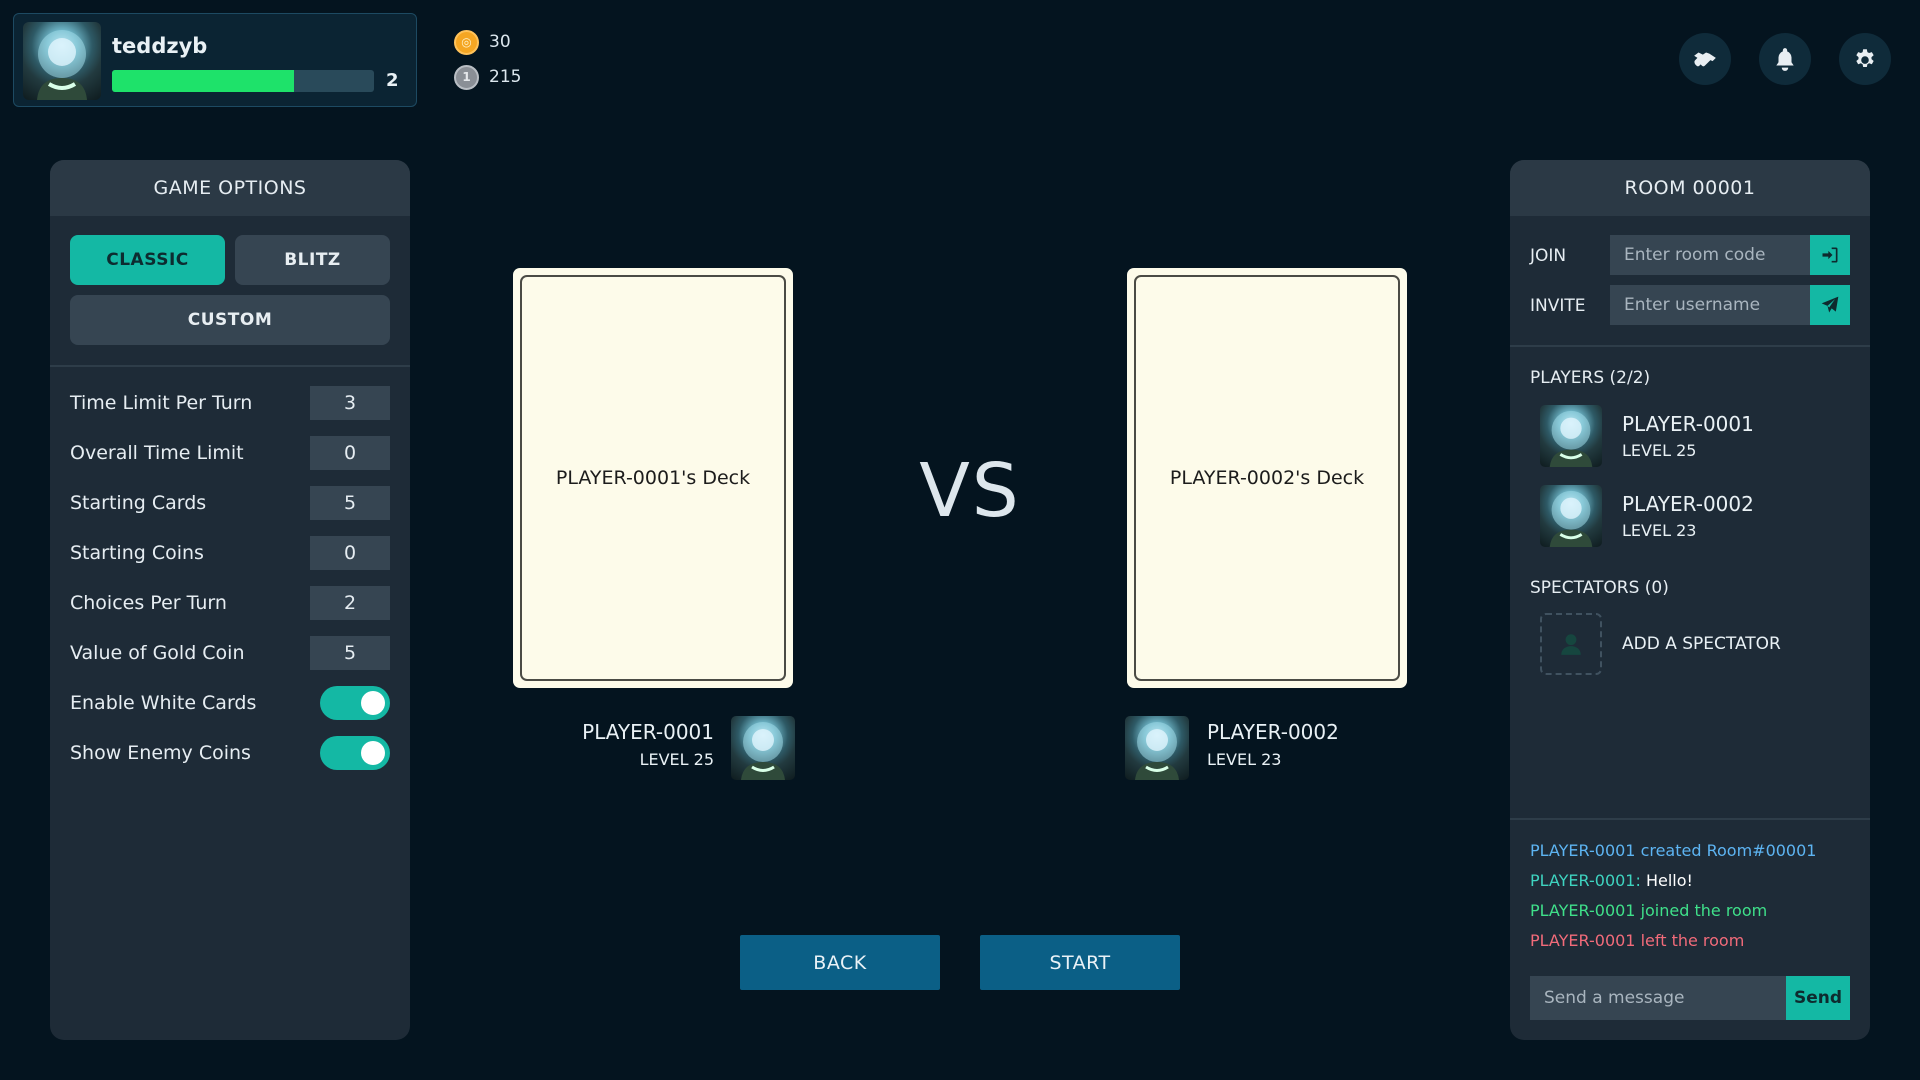 Image resolution: width=1920 pixels, height=1080 pixels. Describe the element at coordinates (1244, 759) in the screenshot. I see `player2-level: LEVEL 23` at that location.